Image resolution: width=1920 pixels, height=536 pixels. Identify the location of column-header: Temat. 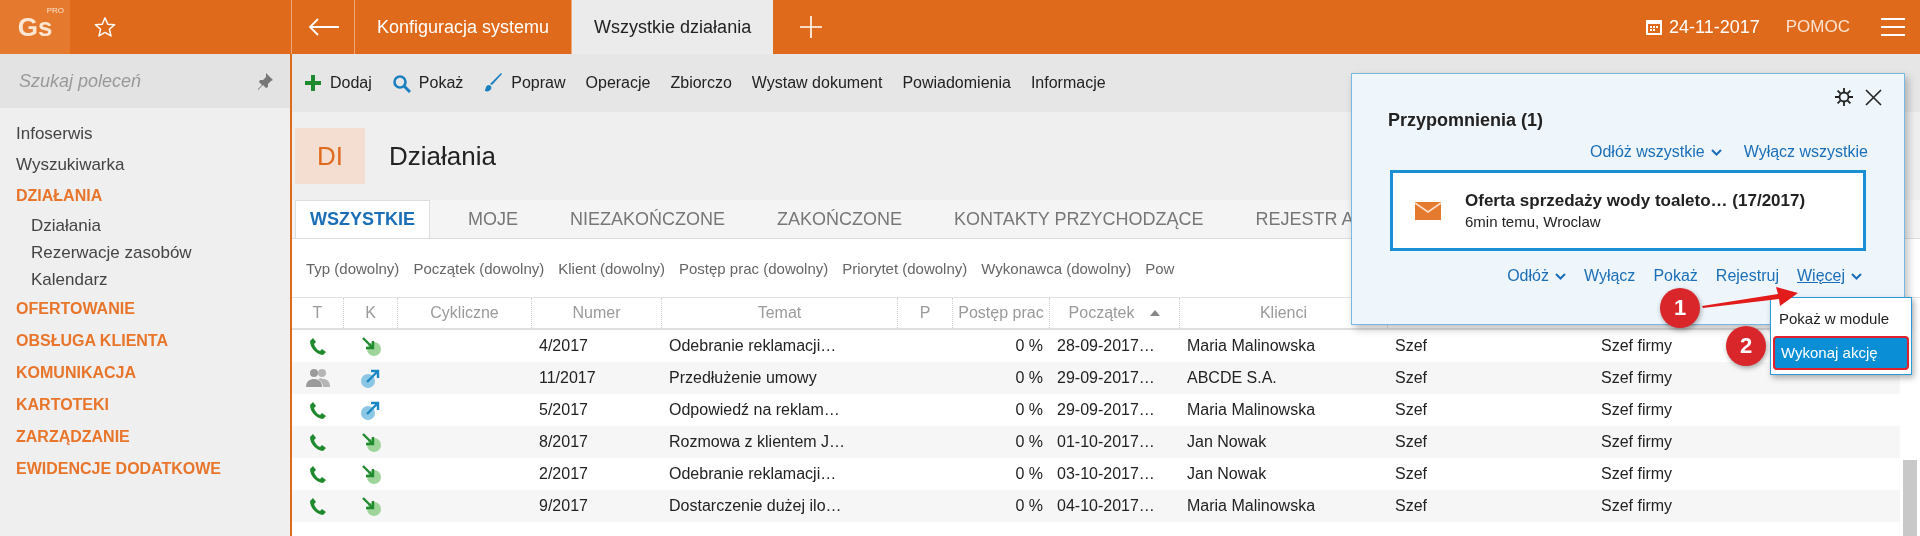
(780, 313).